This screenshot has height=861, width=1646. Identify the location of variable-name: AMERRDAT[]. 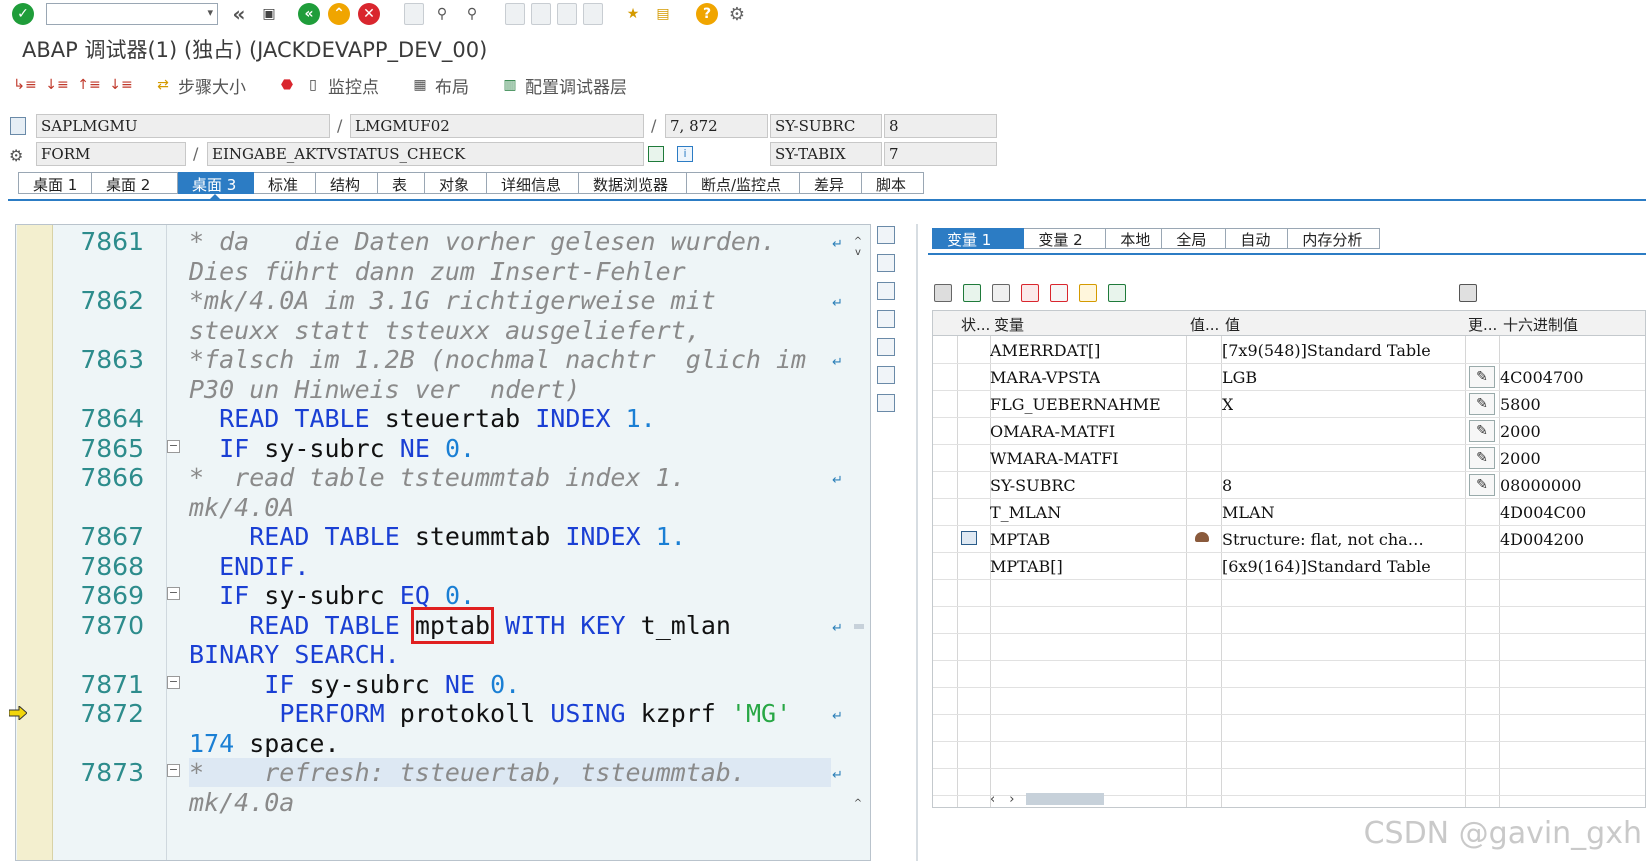
(1045, 350).